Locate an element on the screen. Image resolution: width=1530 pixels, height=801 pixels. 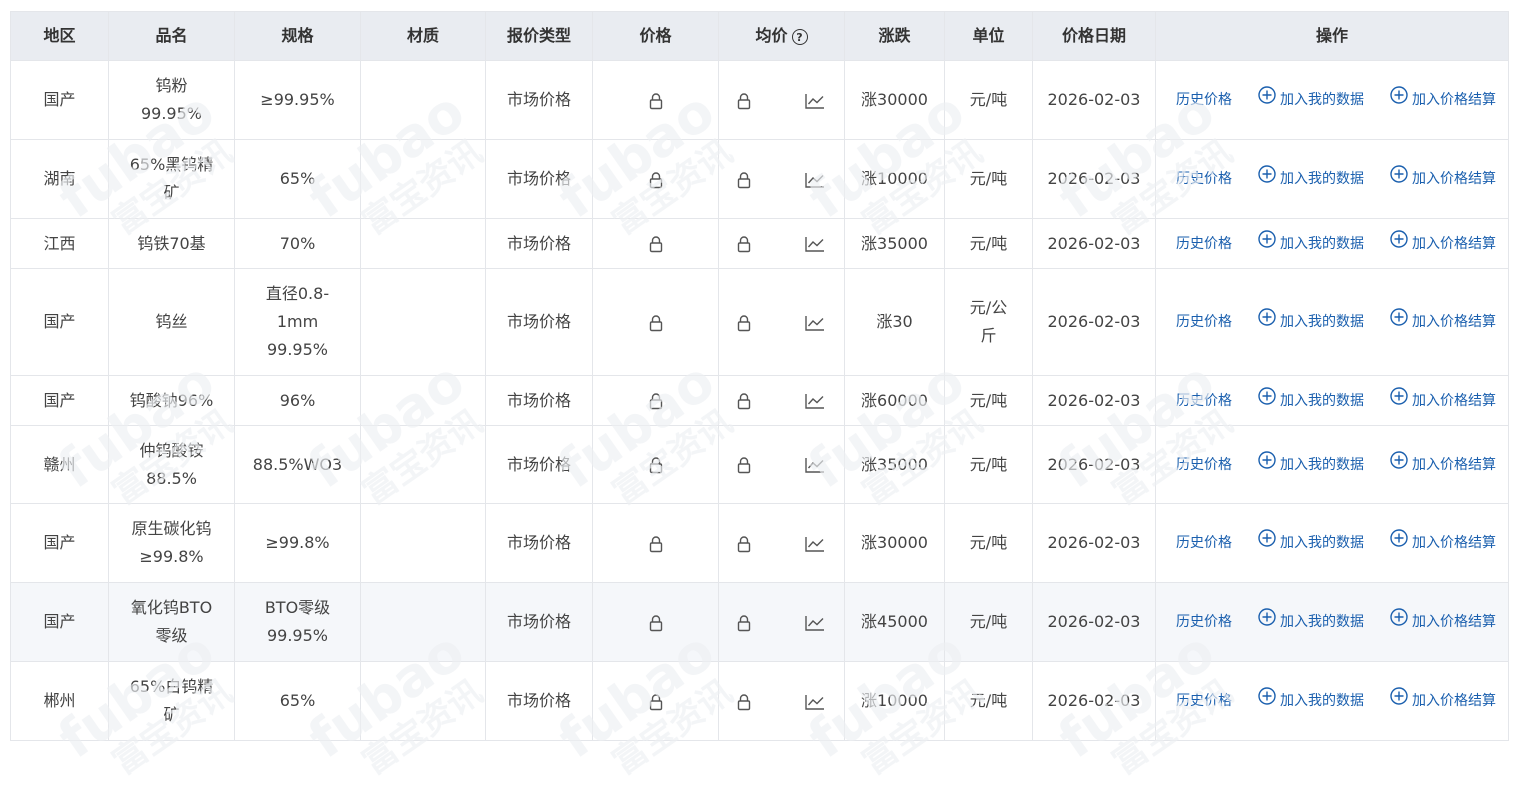
cell-spec: BTO零级 99.95% is located at coordinates (297, 622).